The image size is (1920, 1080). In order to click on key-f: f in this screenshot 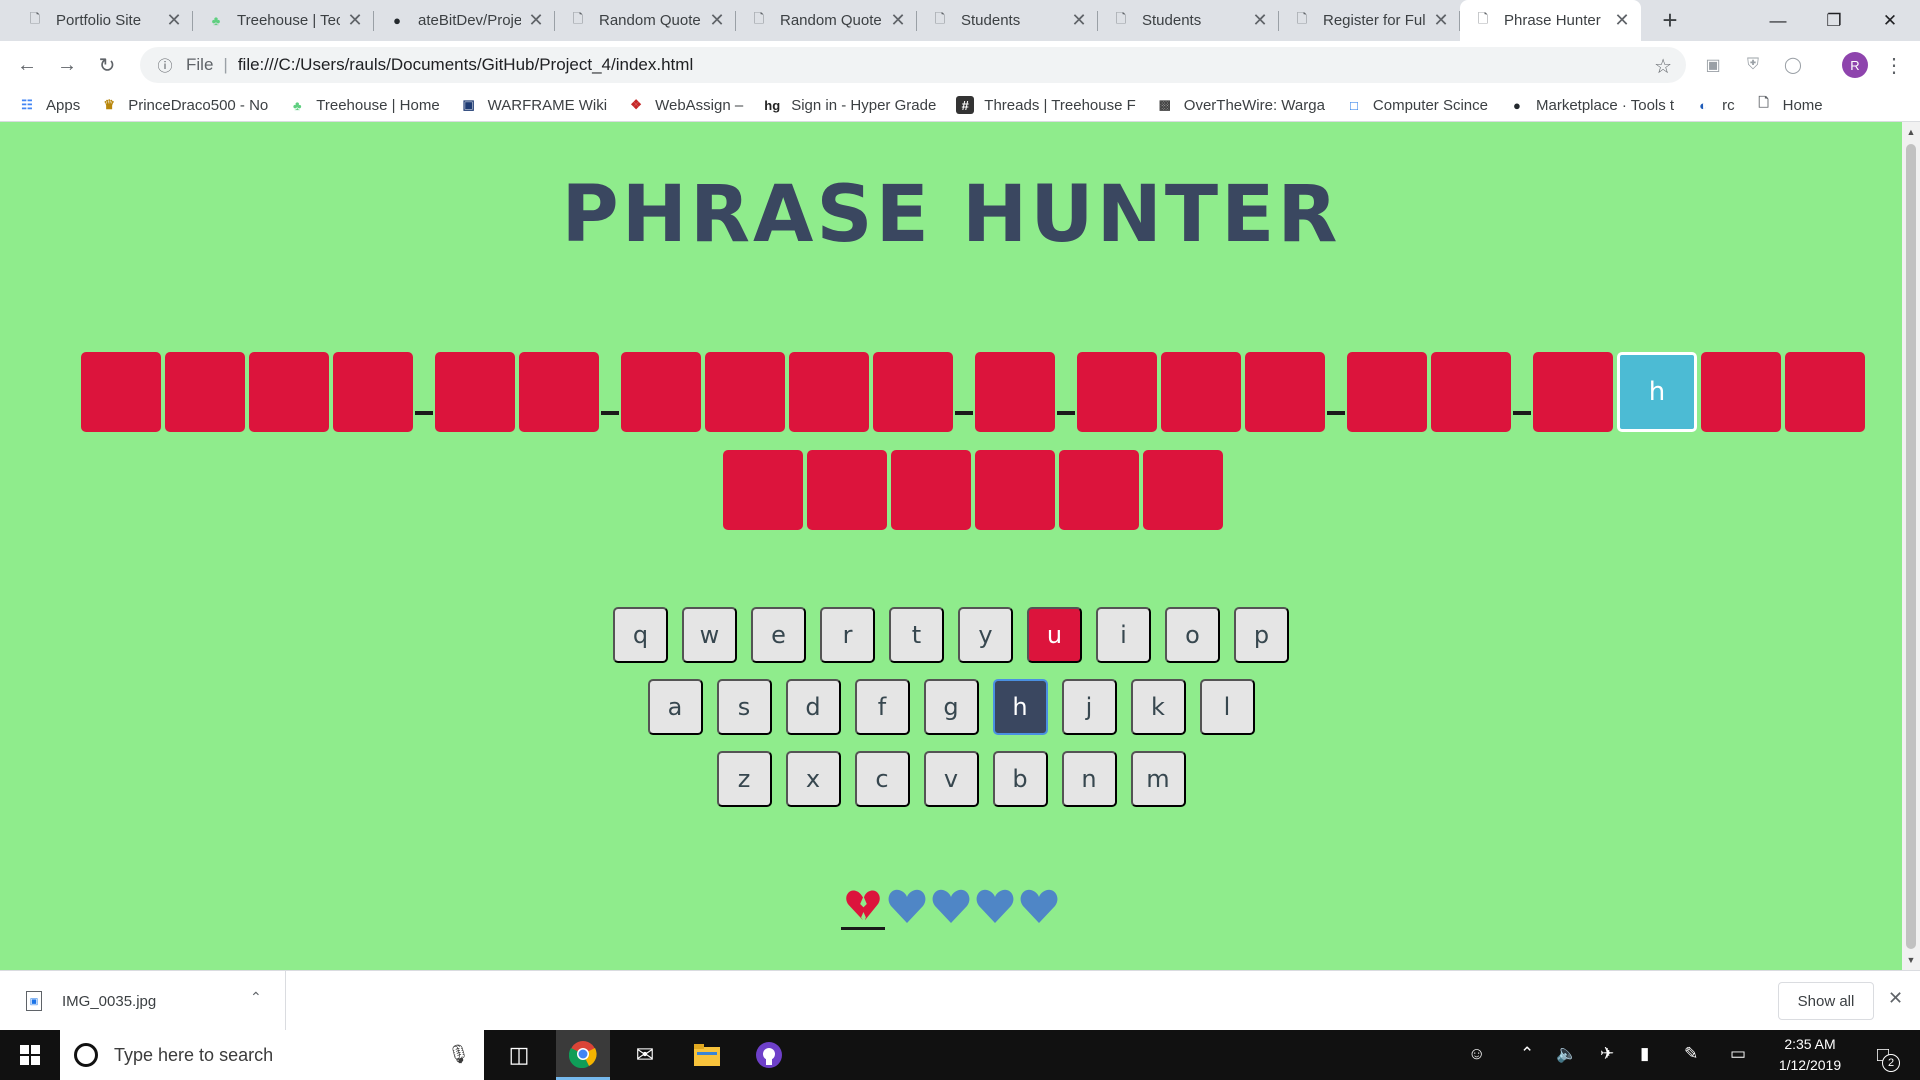, I will do `click(882, 707)`.